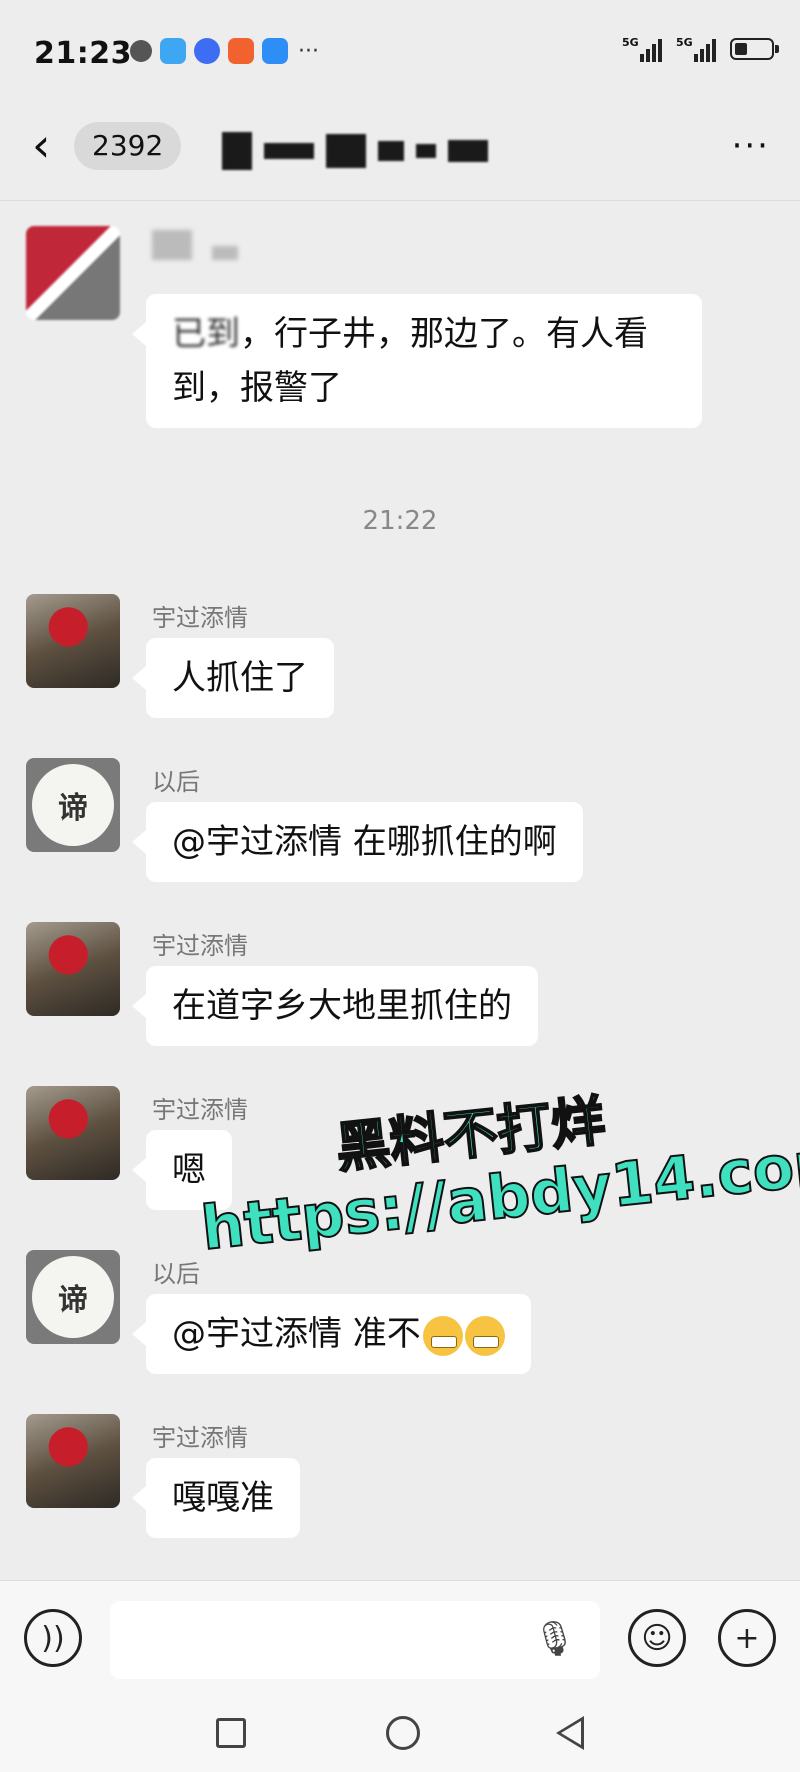  I want to click on message-bubble: 已到，行子井，那边了。有人看到，报警了, so click(417, 361).